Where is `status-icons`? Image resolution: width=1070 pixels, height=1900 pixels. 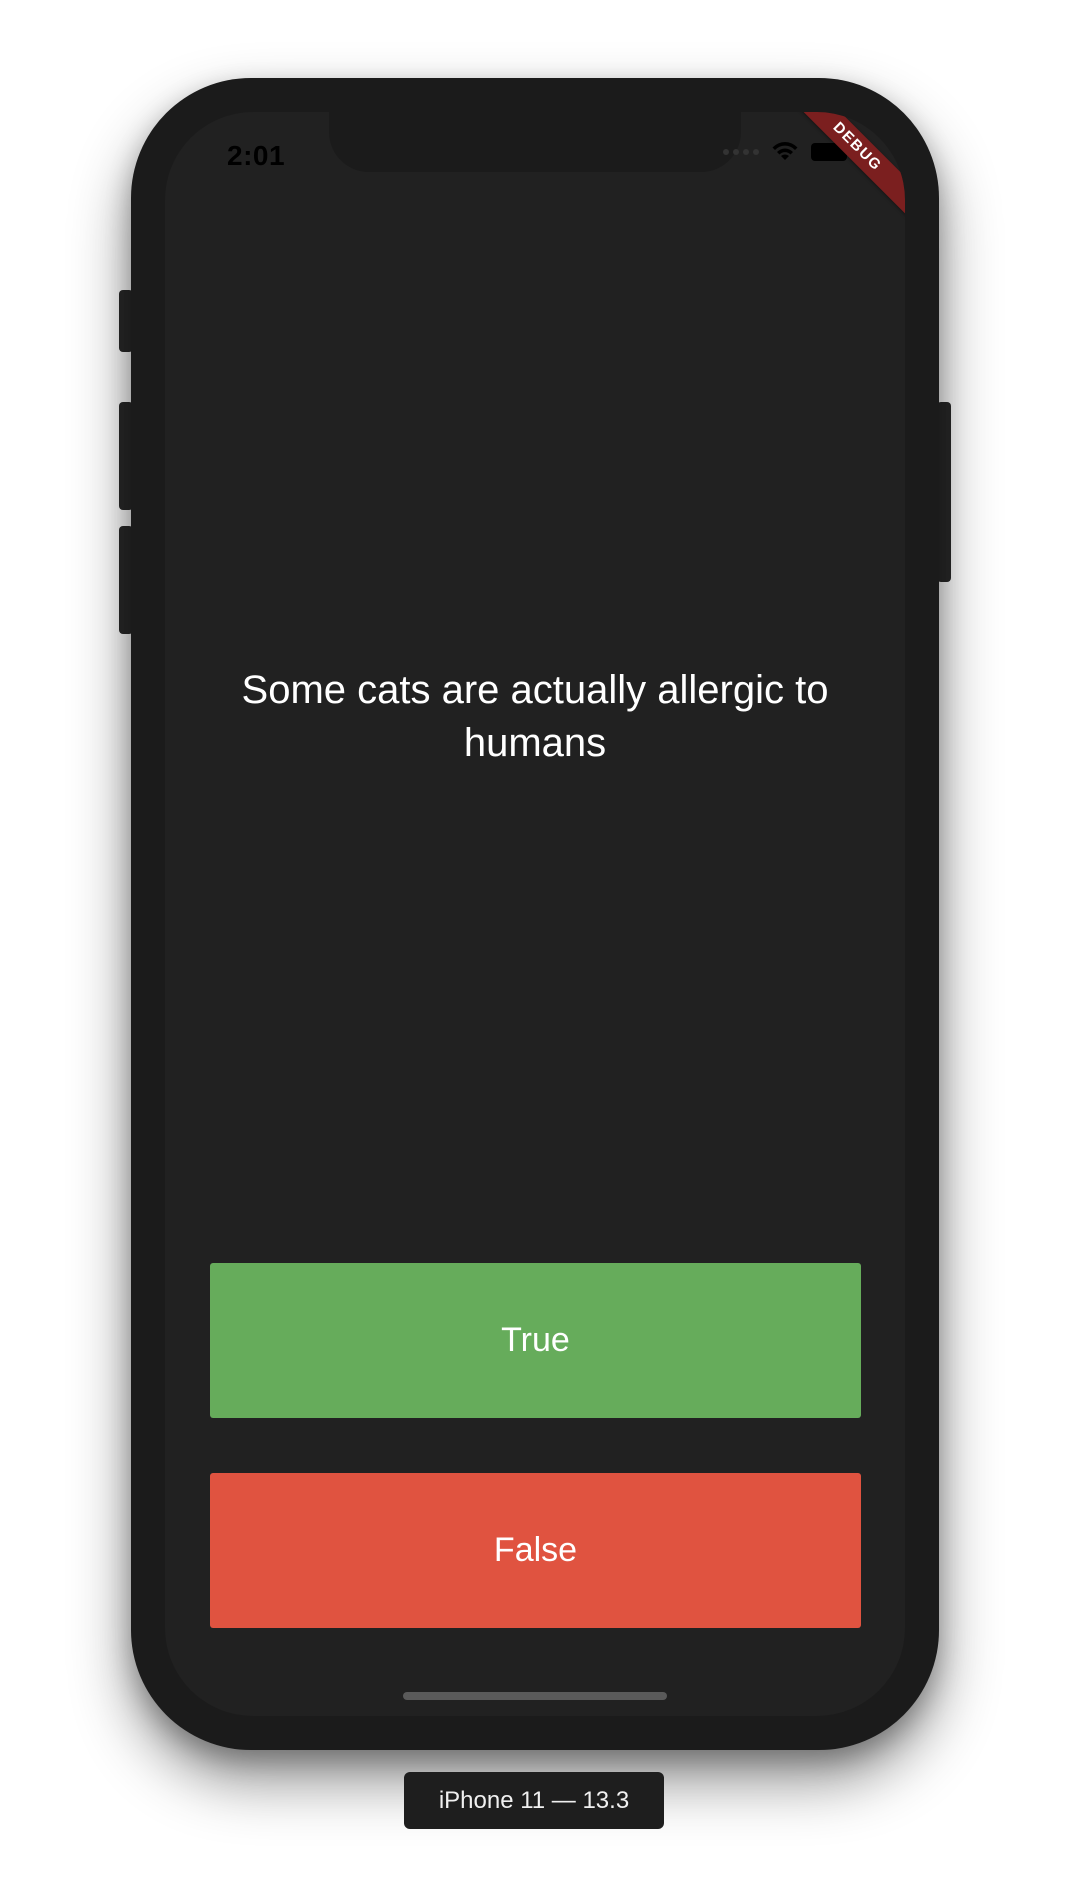 status-icons is located at coordinates (785, 152).